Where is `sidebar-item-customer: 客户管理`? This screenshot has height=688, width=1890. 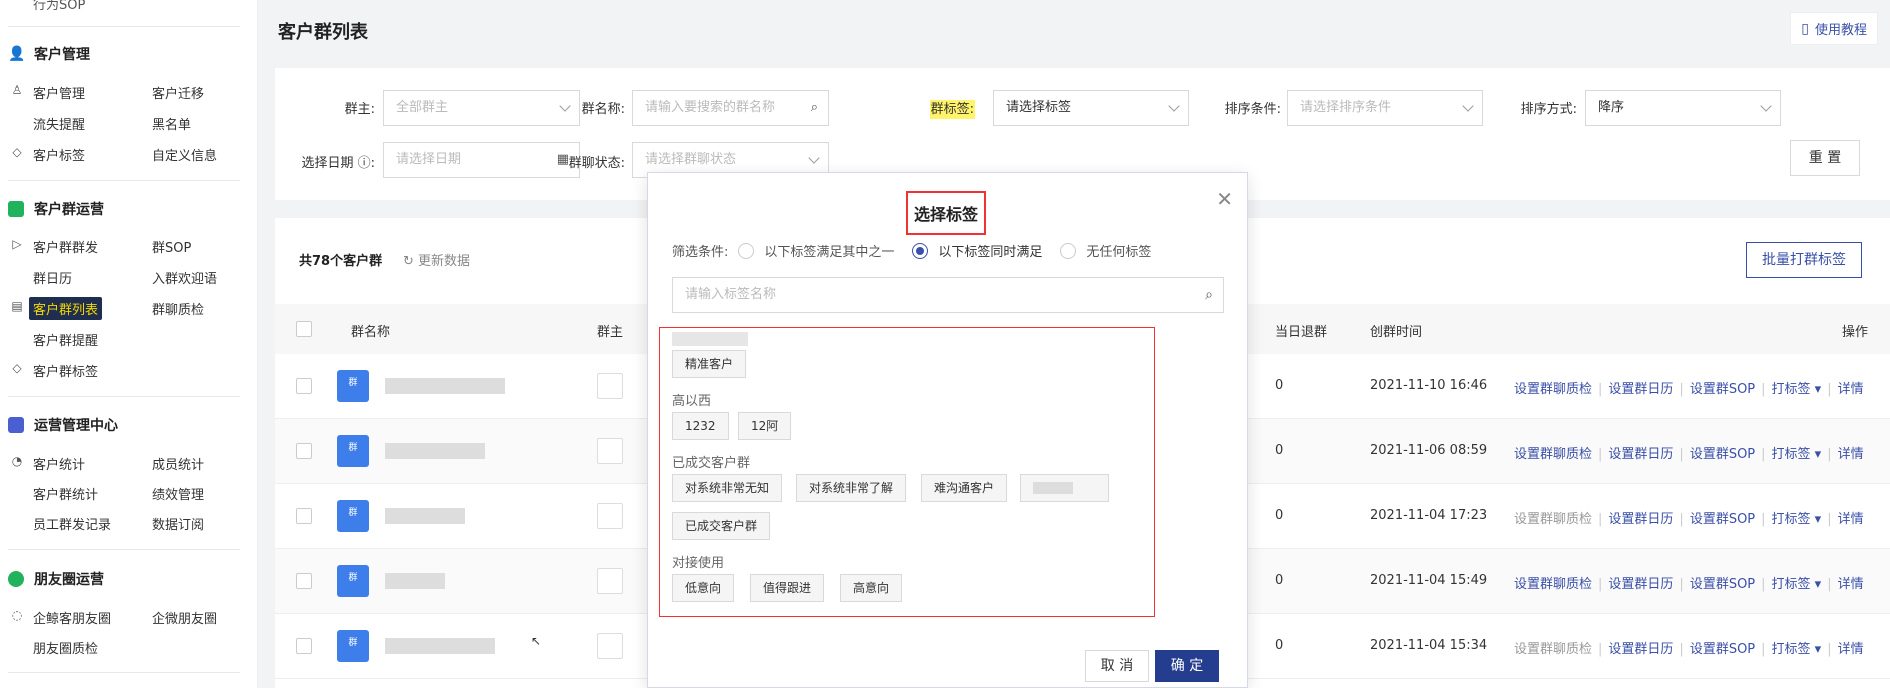
sidebar-item-customer: 客户管理 is located at coordinates (59, 92).